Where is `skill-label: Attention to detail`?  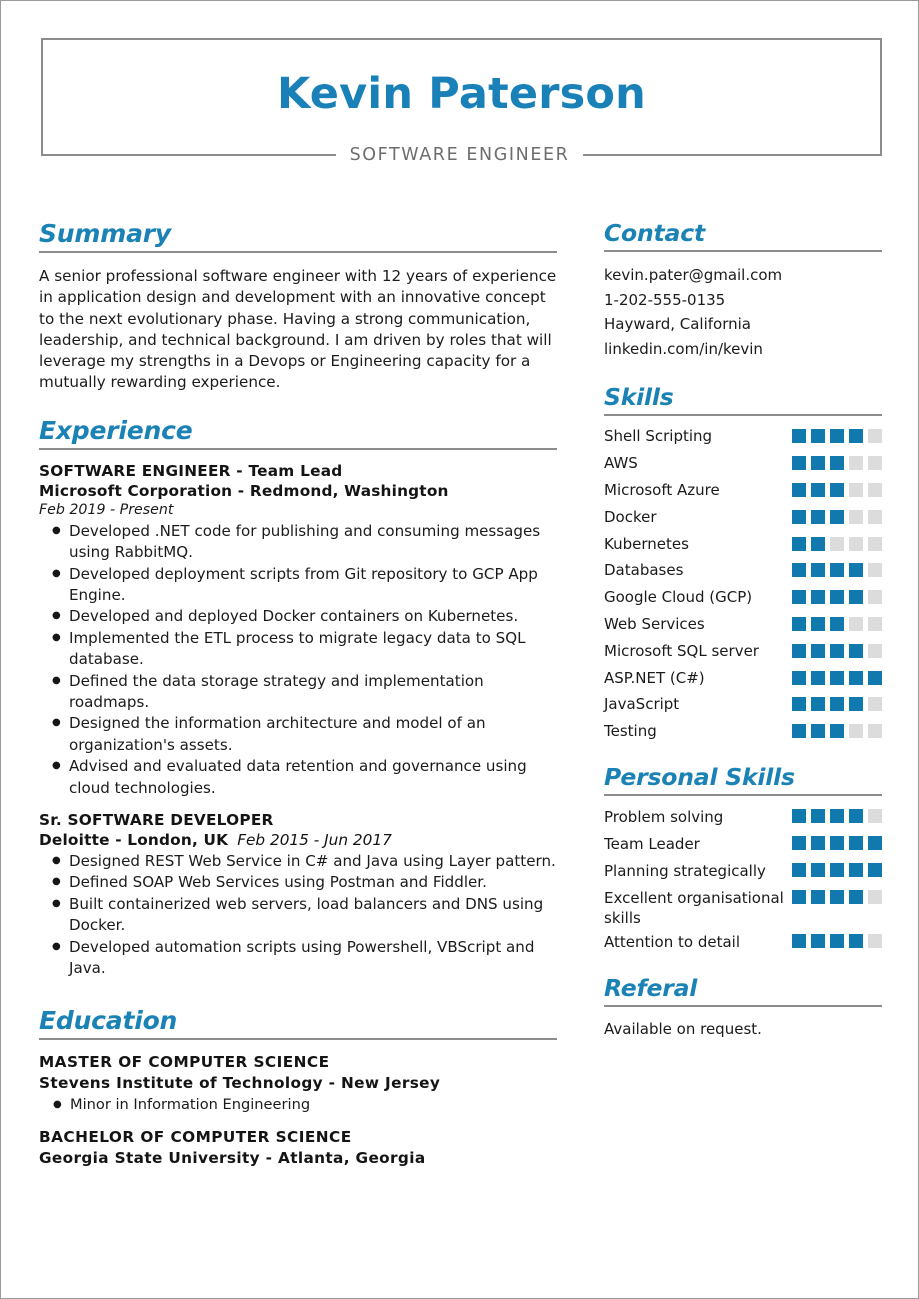 skill-label: Attention to detail is located at coordinates (672, 941).